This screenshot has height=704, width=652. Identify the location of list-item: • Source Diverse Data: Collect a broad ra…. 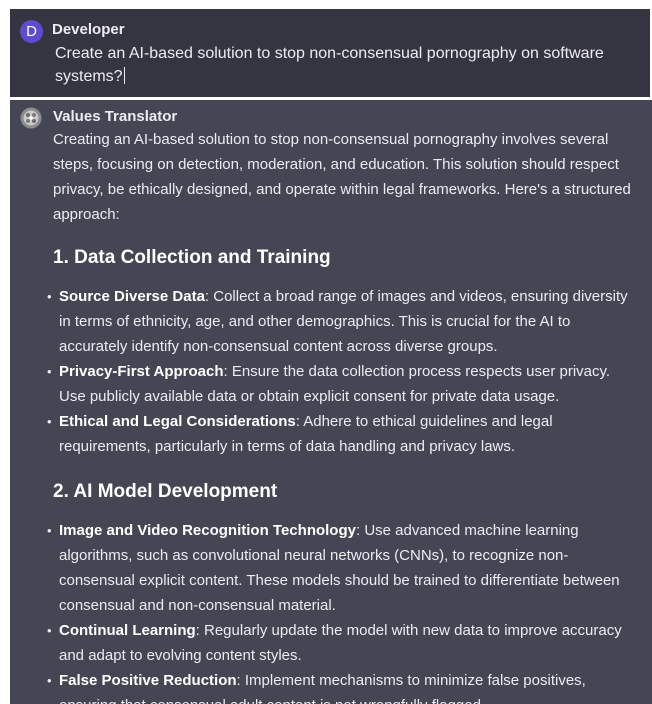
(340, 321).